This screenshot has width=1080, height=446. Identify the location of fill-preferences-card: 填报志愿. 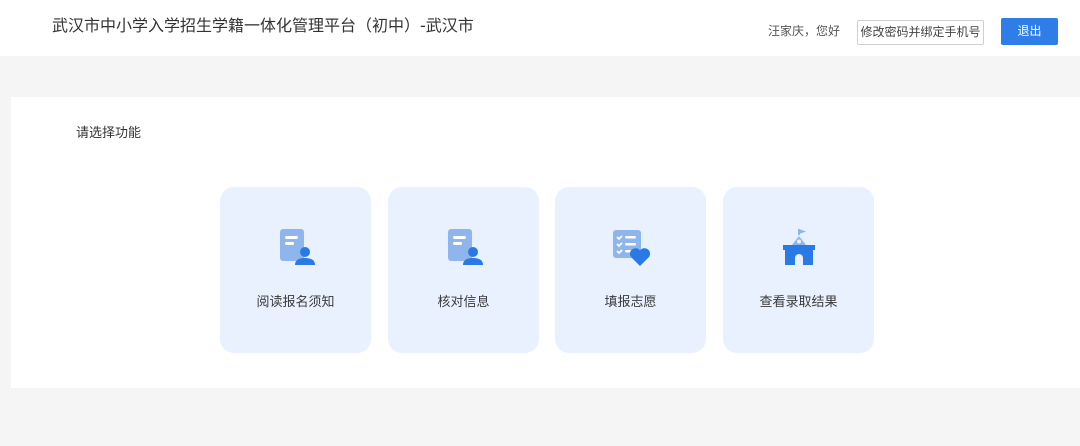
(630, 270).